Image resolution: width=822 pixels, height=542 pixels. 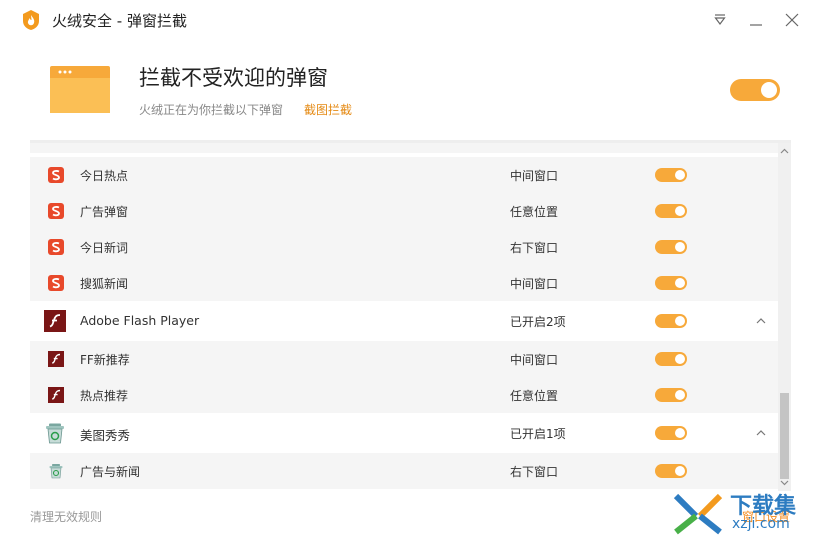 I want to click on master-toggle, so click(x=755, y=90).